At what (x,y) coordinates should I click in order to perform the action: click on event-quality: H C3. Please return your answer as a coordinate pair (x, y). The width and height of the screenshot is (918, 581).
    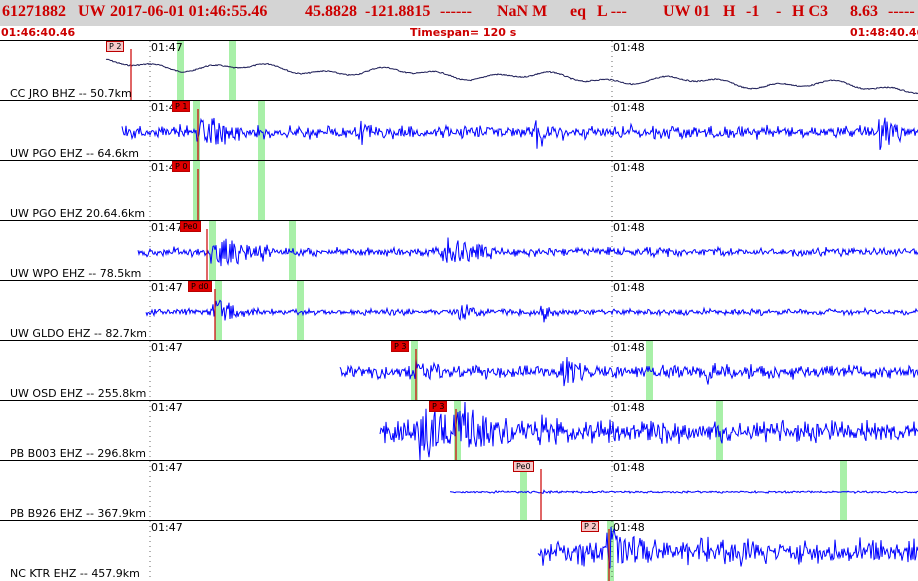
    Looking at the image, I should click on (810, 11).